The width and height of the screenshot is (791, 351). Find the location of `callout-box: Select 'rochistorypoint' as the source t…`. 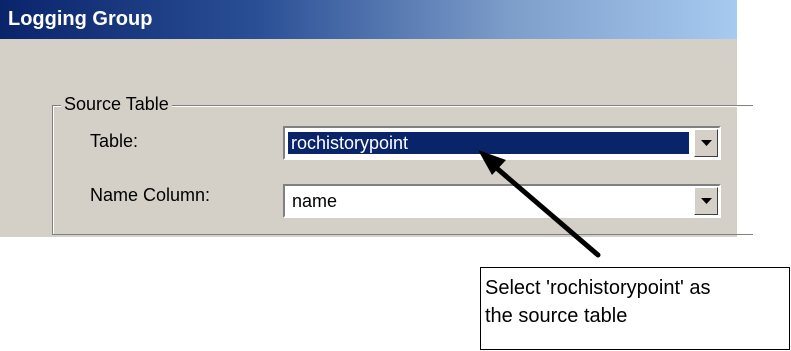

callout-box: Select 'rochistorypoint' as the source t… is located at coordinates (635, 308).